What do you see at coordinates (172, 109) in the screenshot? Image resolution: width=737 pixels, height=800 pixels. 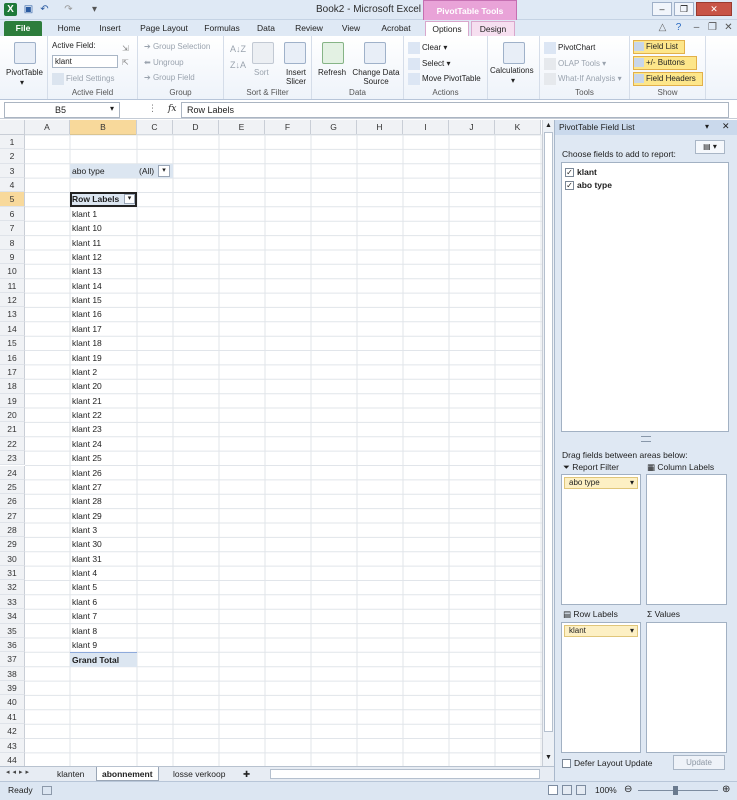 I see `insert-function-icon: fx` at bounding box center [172, 109].